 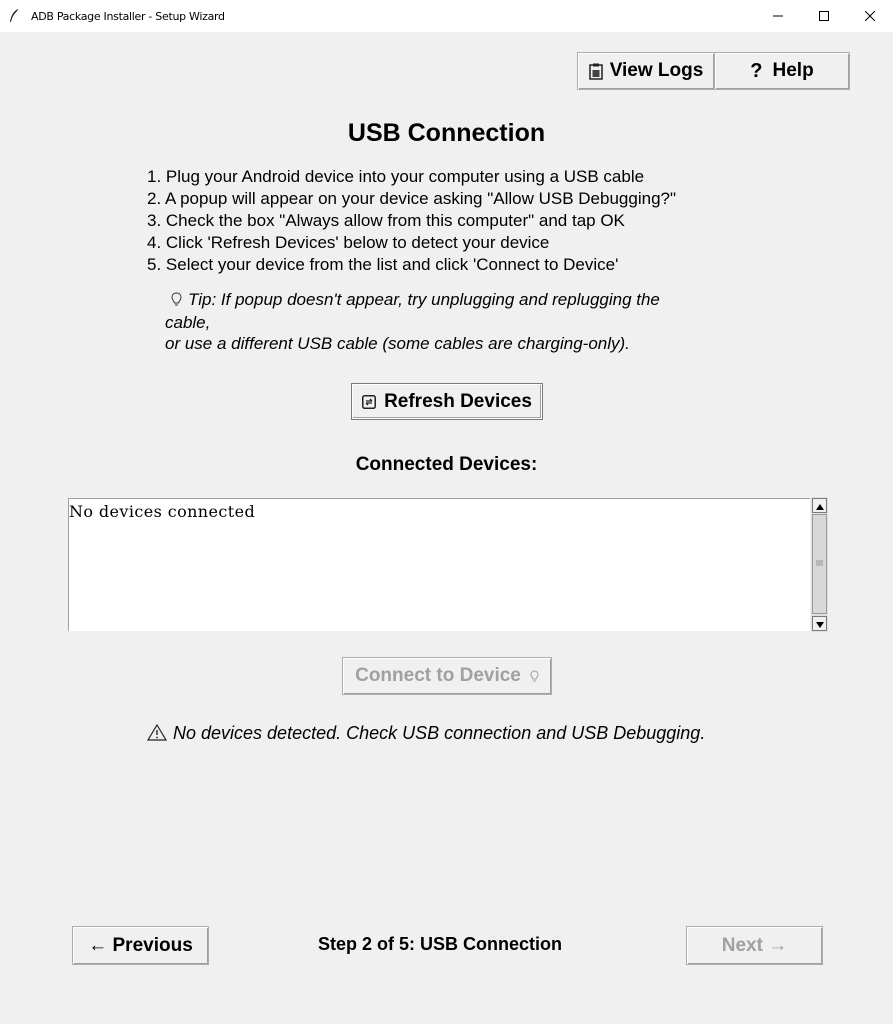 I want to click on next-label: Next →, so click(x=754, y=945).